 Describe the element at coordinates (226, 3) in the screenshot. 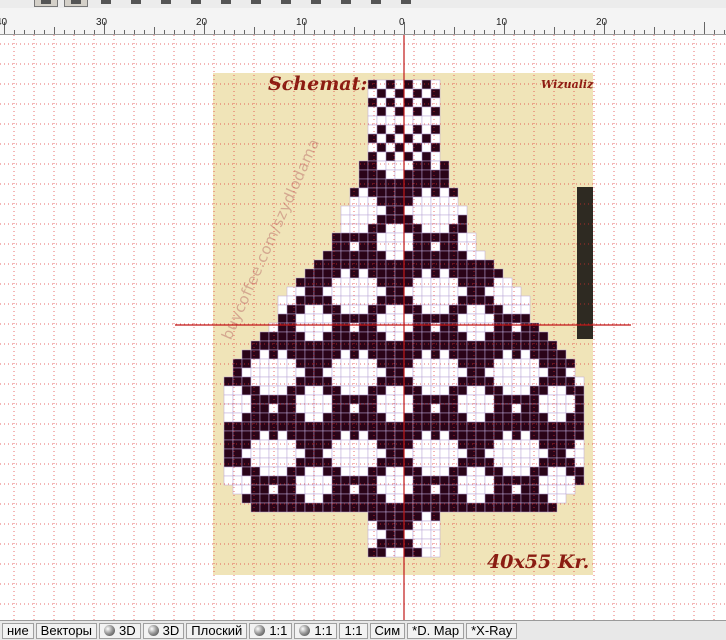

I see `shape2-icon` at that location.